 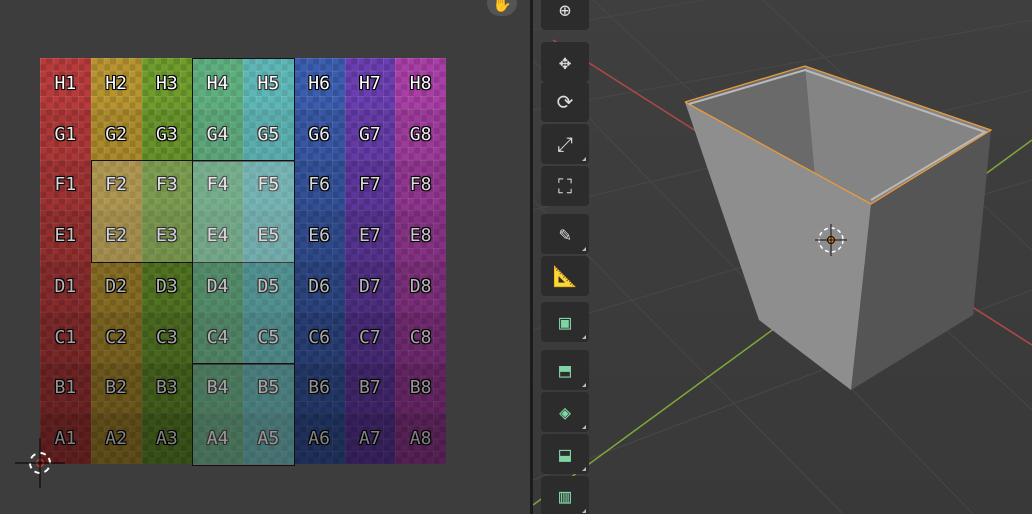 I want to click on uv-grid-cell: A5, so click(x=268, y=438).